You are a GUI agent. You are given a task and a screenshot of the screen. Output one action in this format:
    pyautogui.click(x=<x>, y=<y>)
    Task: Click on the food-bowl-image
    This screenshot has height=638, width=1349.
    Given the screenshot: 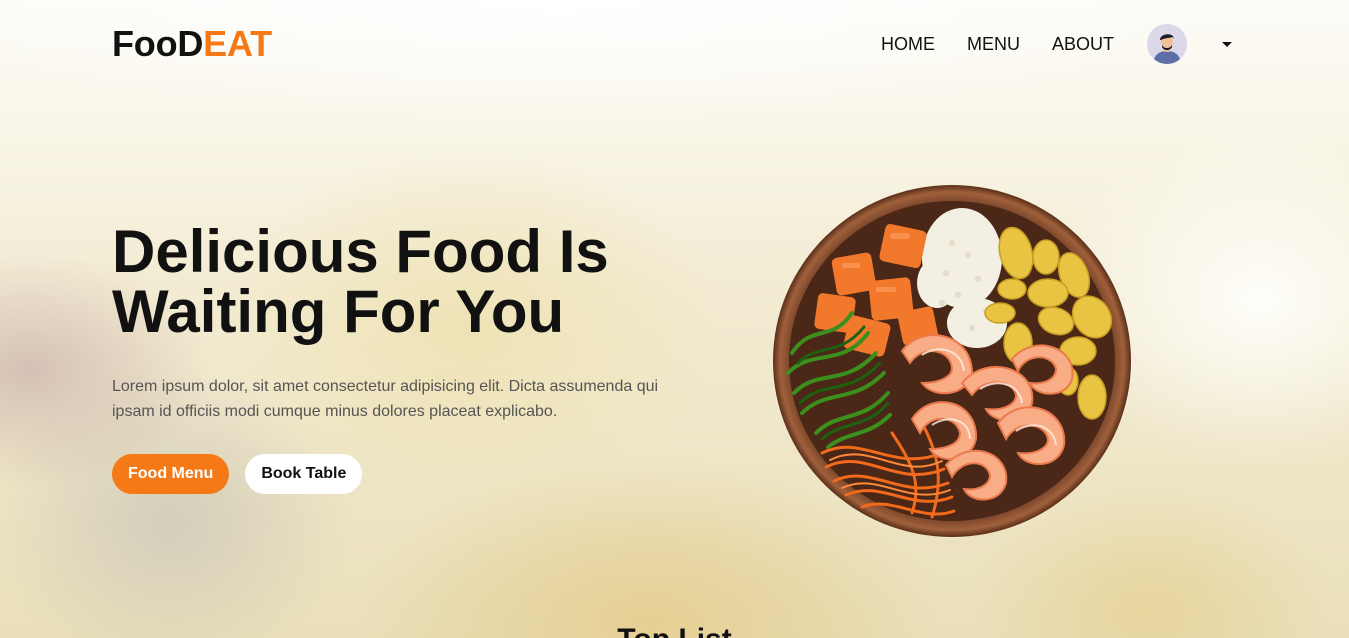 What is the action you would take?
    pyautogui.click(x=952, y=361)
    